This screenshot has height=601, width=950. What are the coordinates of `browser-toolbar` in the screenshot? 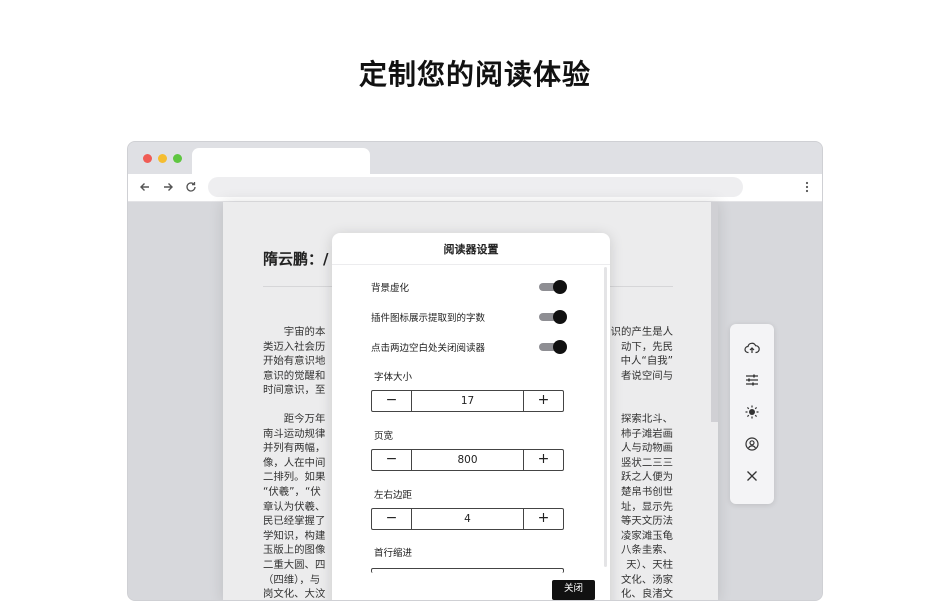 It's located at (475, 188).